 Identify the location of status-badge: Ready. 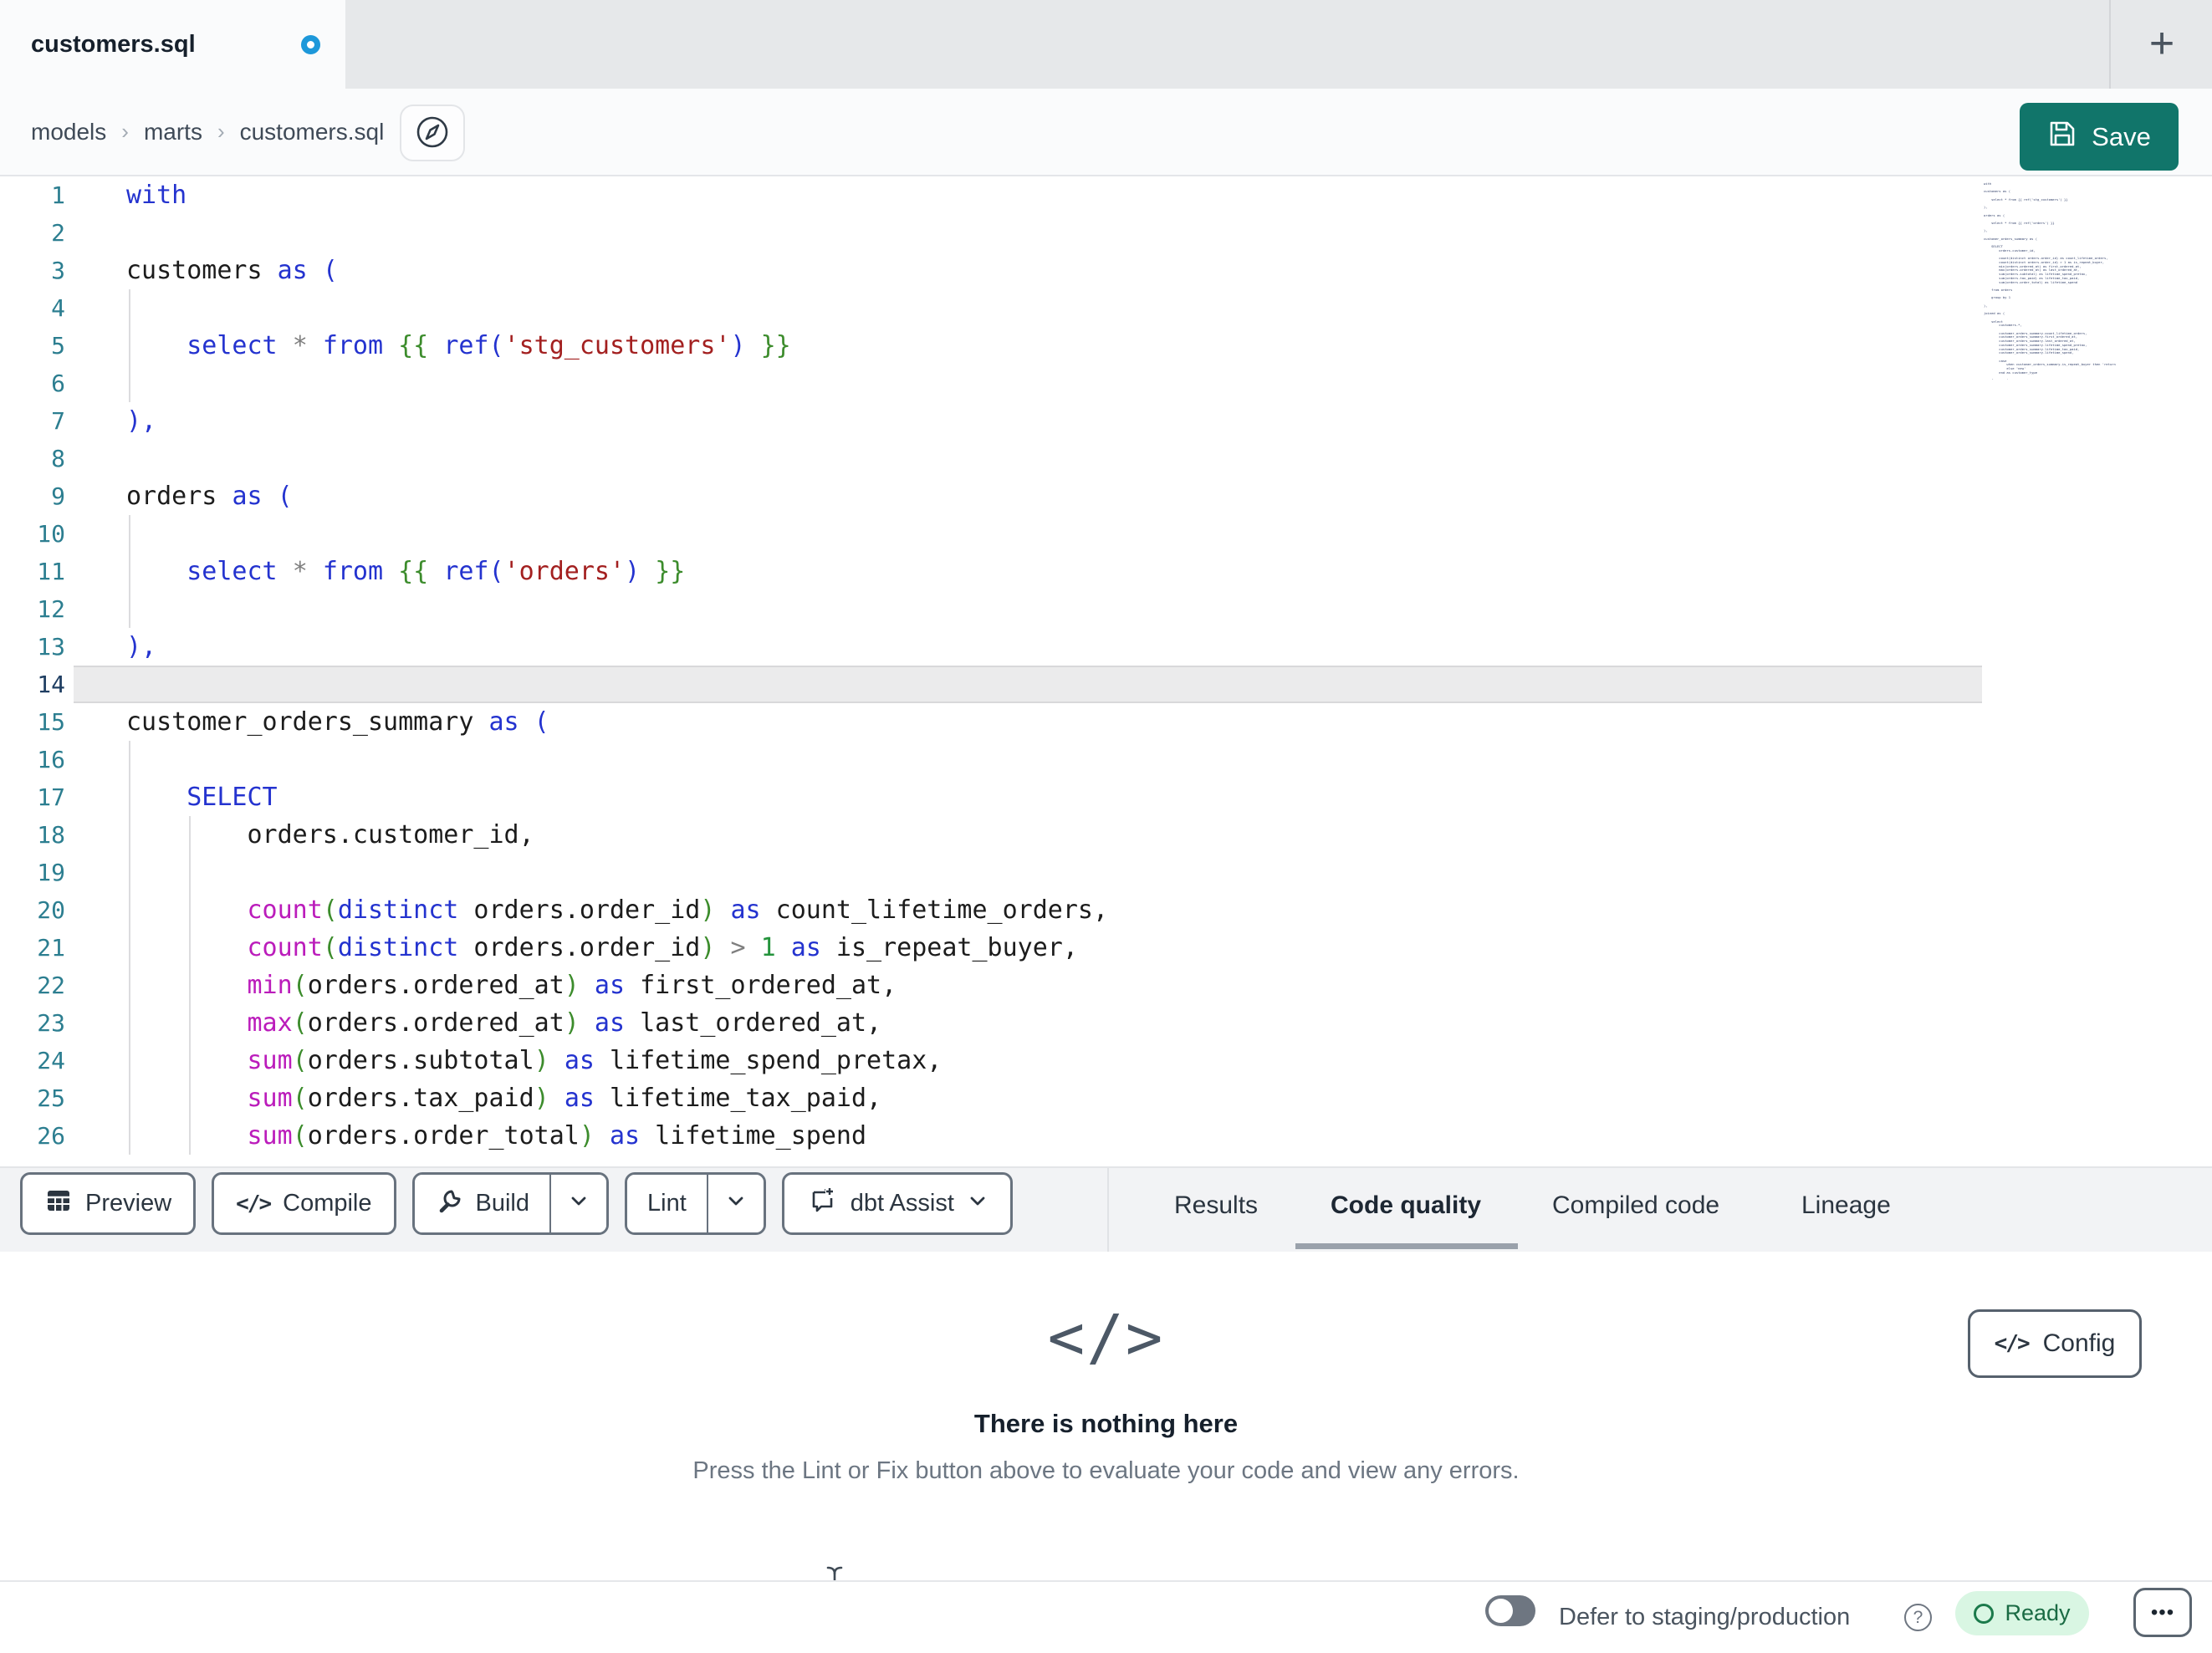
(2022, 1613).